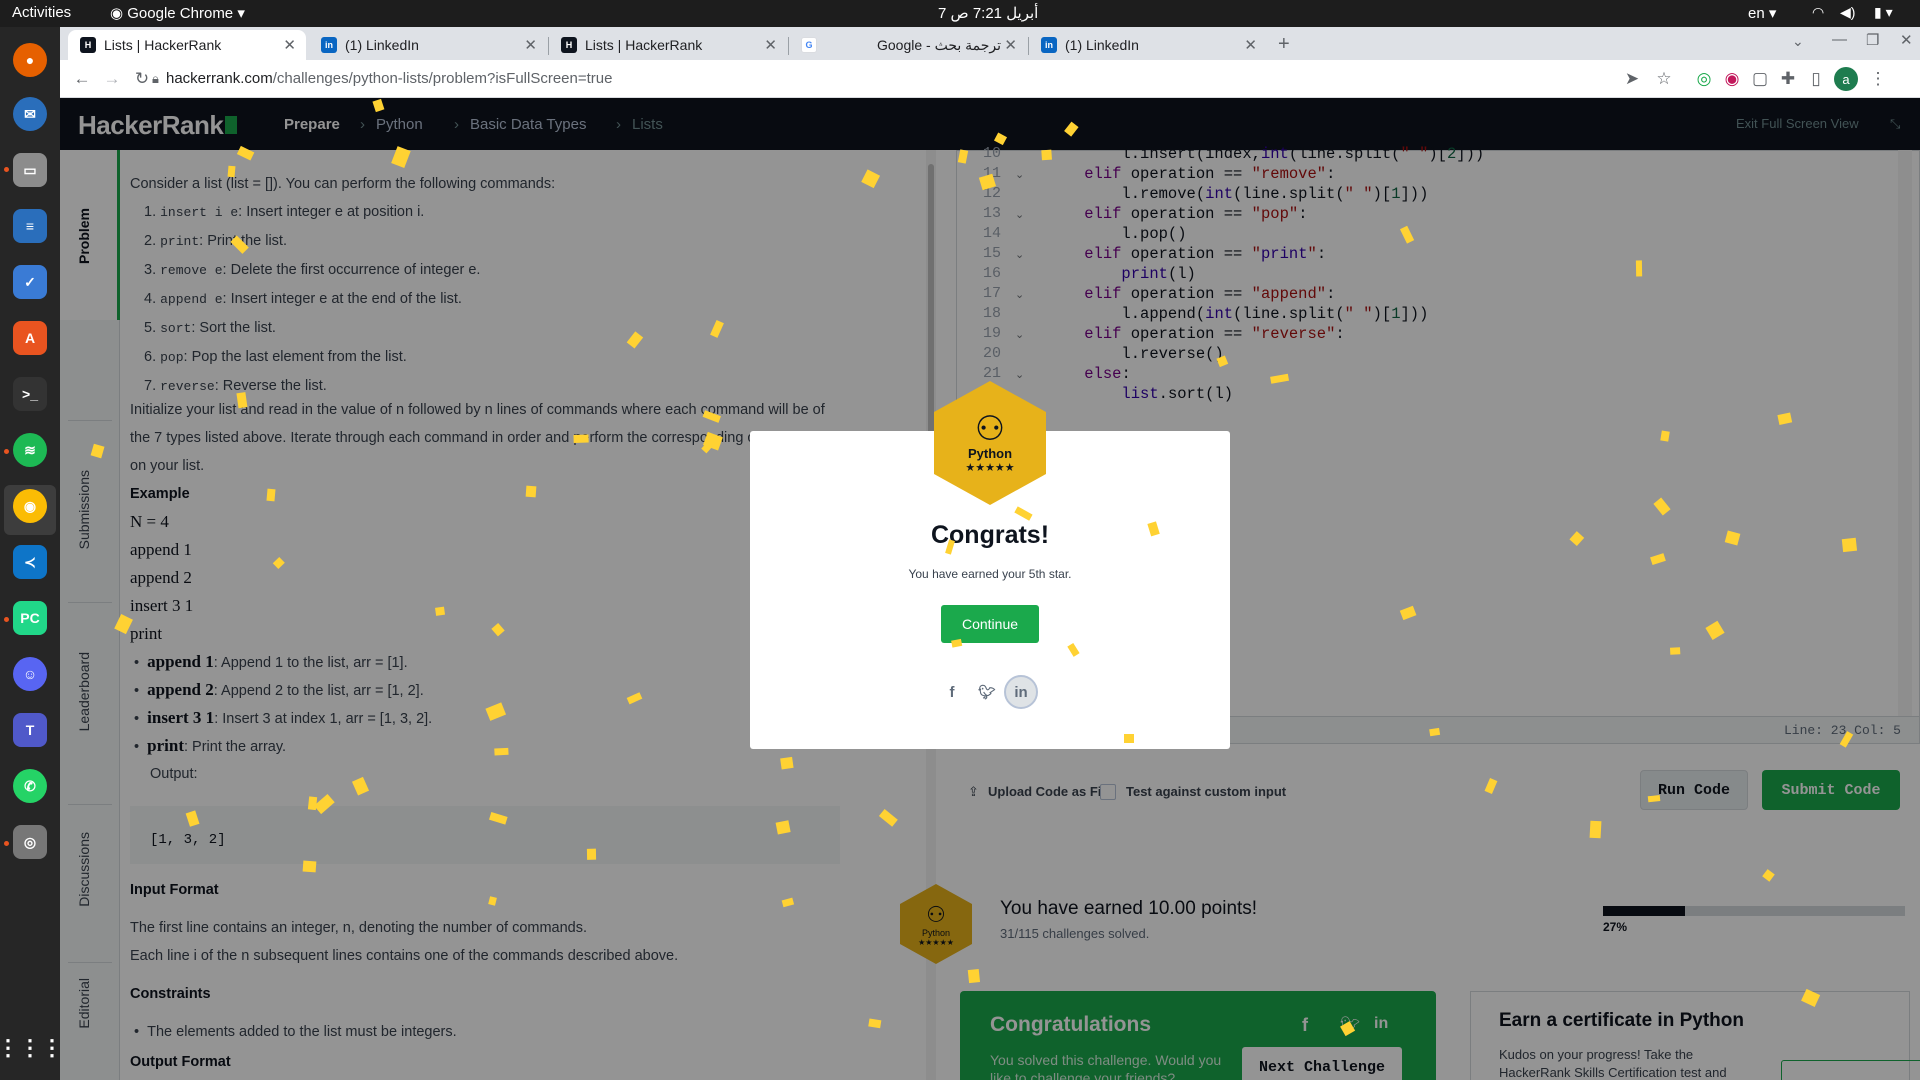  I want to click on input-language: en ▾, so click(1762, 13).